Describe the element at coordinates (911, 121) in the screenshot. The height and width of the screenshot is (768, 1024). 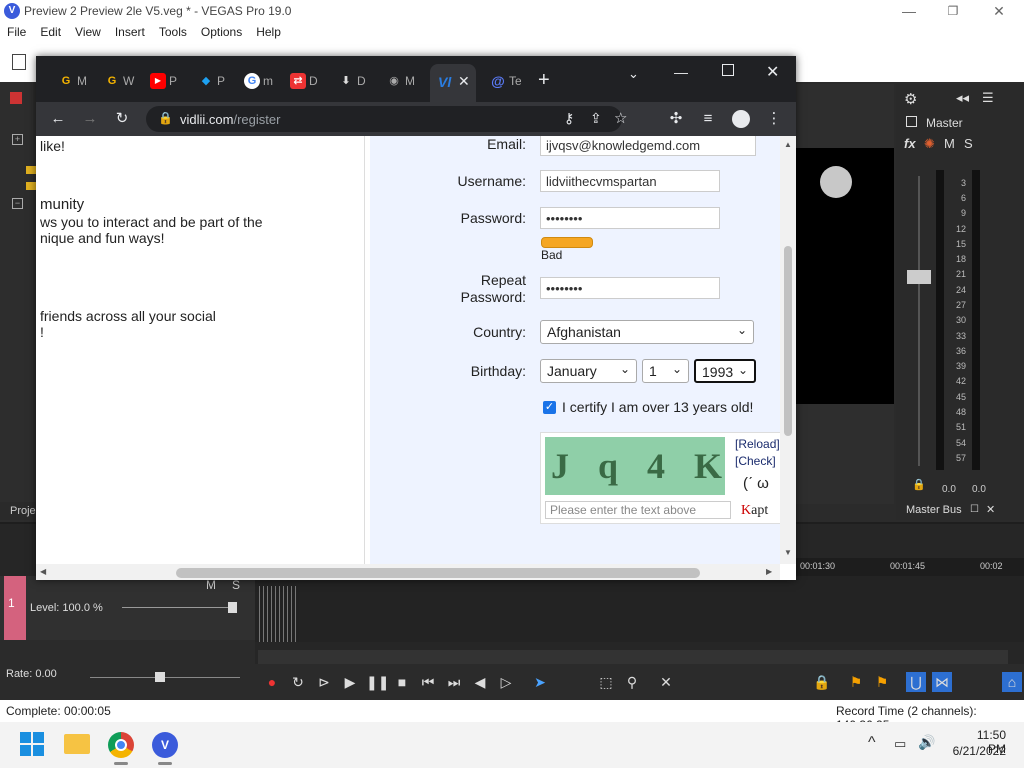
I see `master-checkbox` at that location.